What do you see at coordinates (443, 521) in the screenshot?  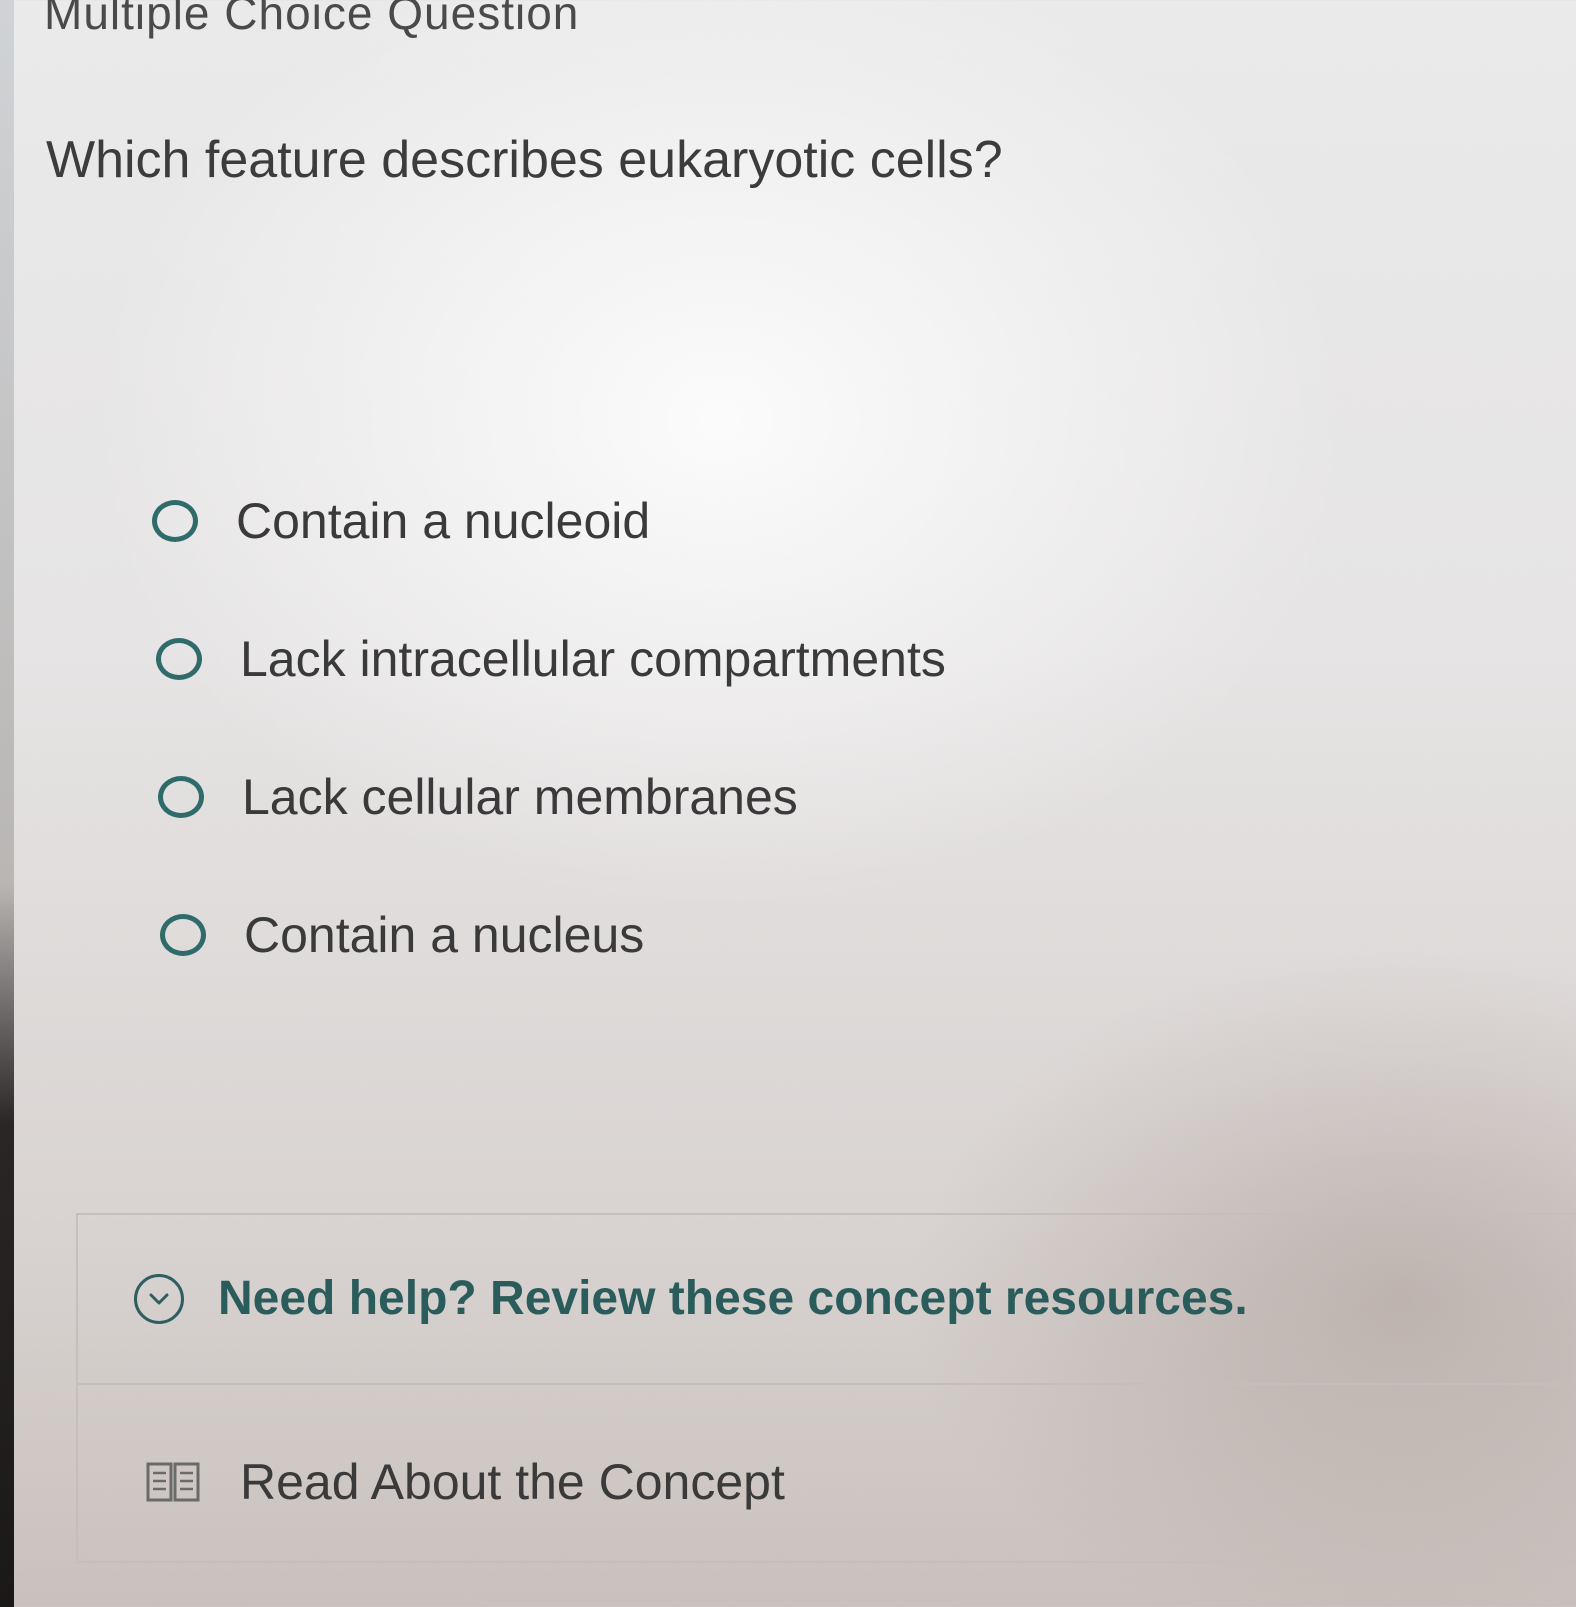 I see `option-label: Contain a nucleoid` at bounding box center [443, 521].